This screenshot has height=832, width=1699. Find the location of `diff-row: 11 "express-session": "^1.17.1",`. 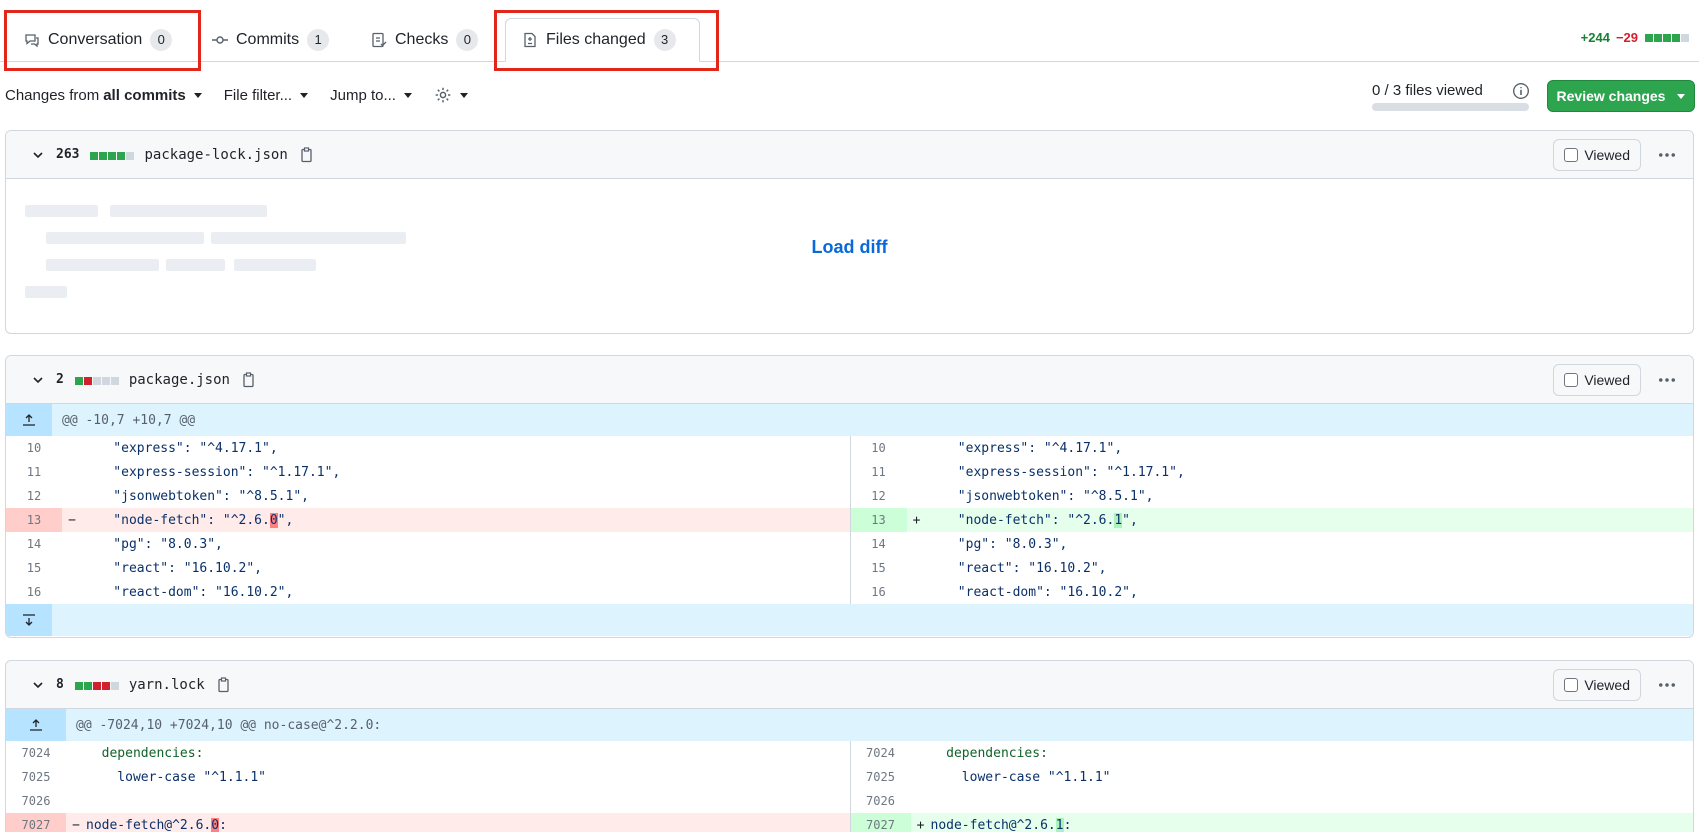

diff-row: 11 "express-session": "^1.17.1", is located at coordinates (428, 472).